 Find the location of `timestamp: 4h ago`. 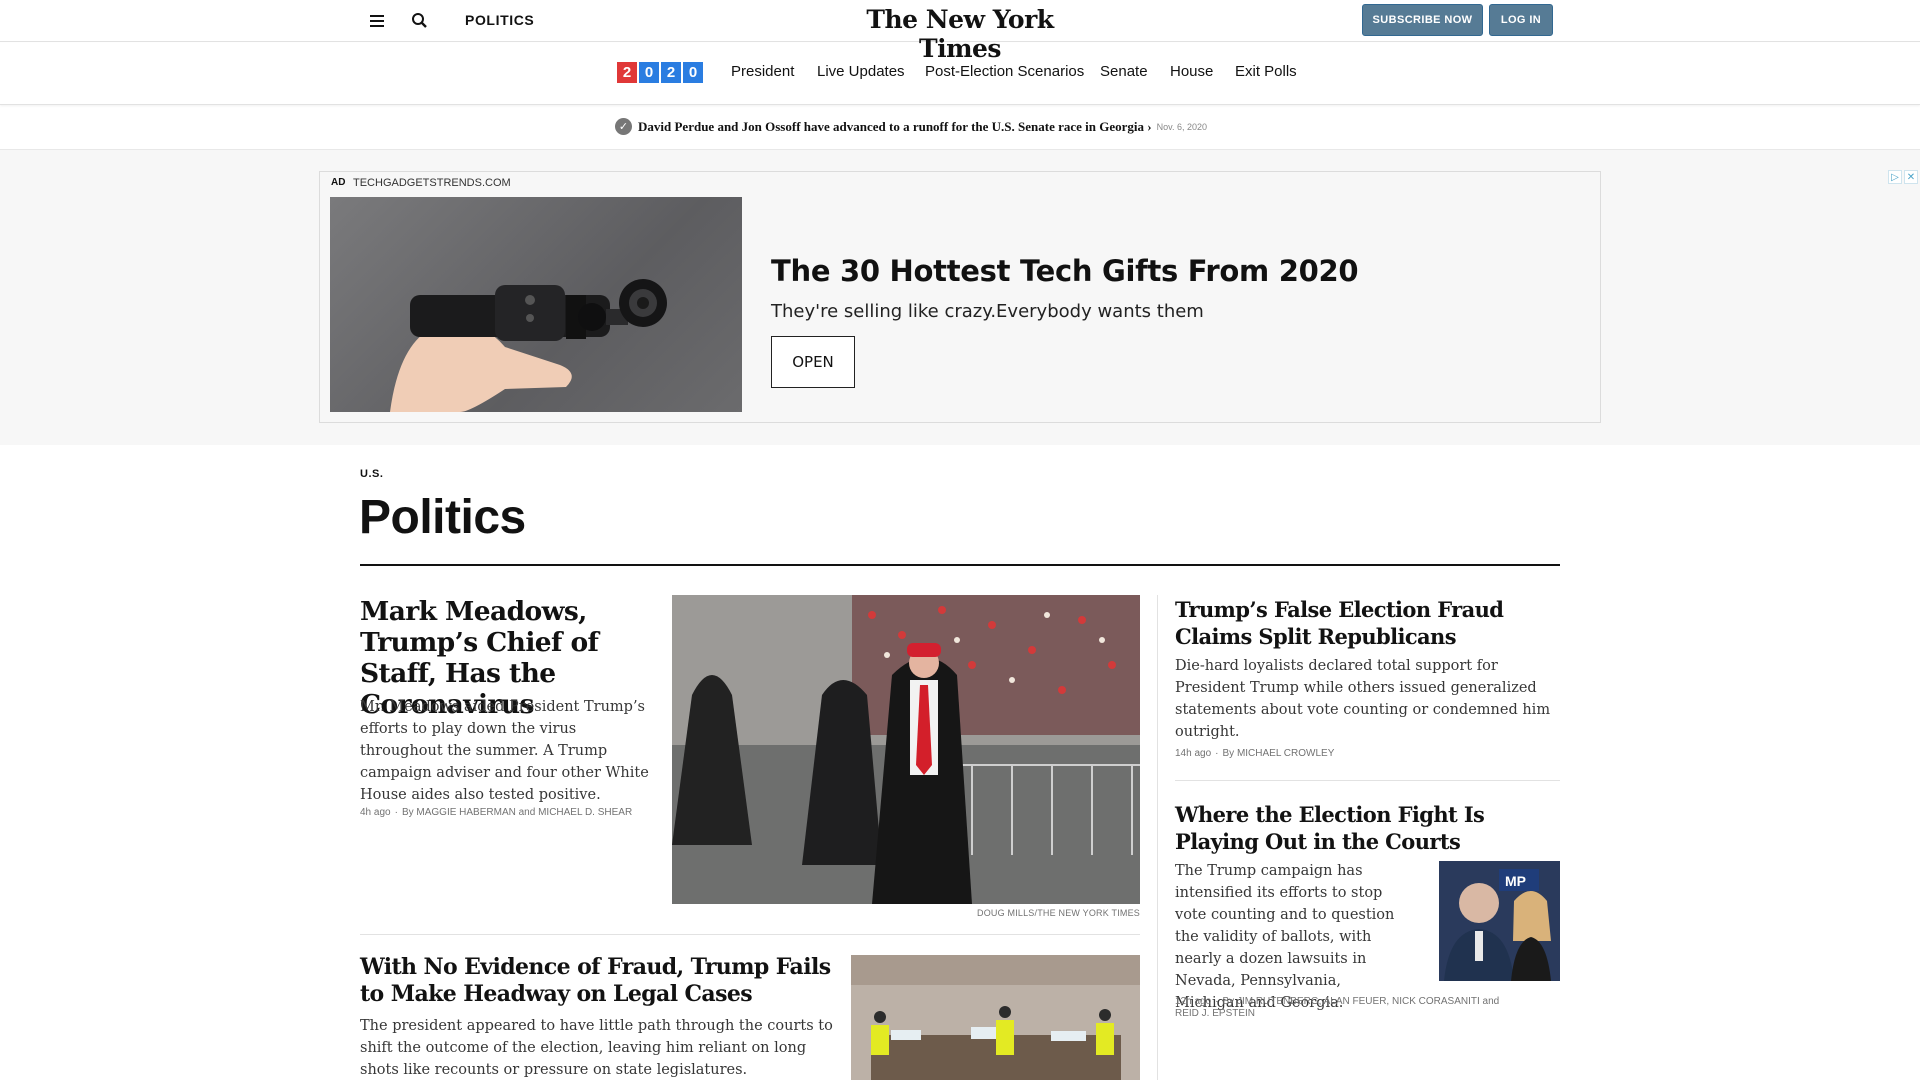

timestamp: 4h ago is located at coordinates (375, 812).